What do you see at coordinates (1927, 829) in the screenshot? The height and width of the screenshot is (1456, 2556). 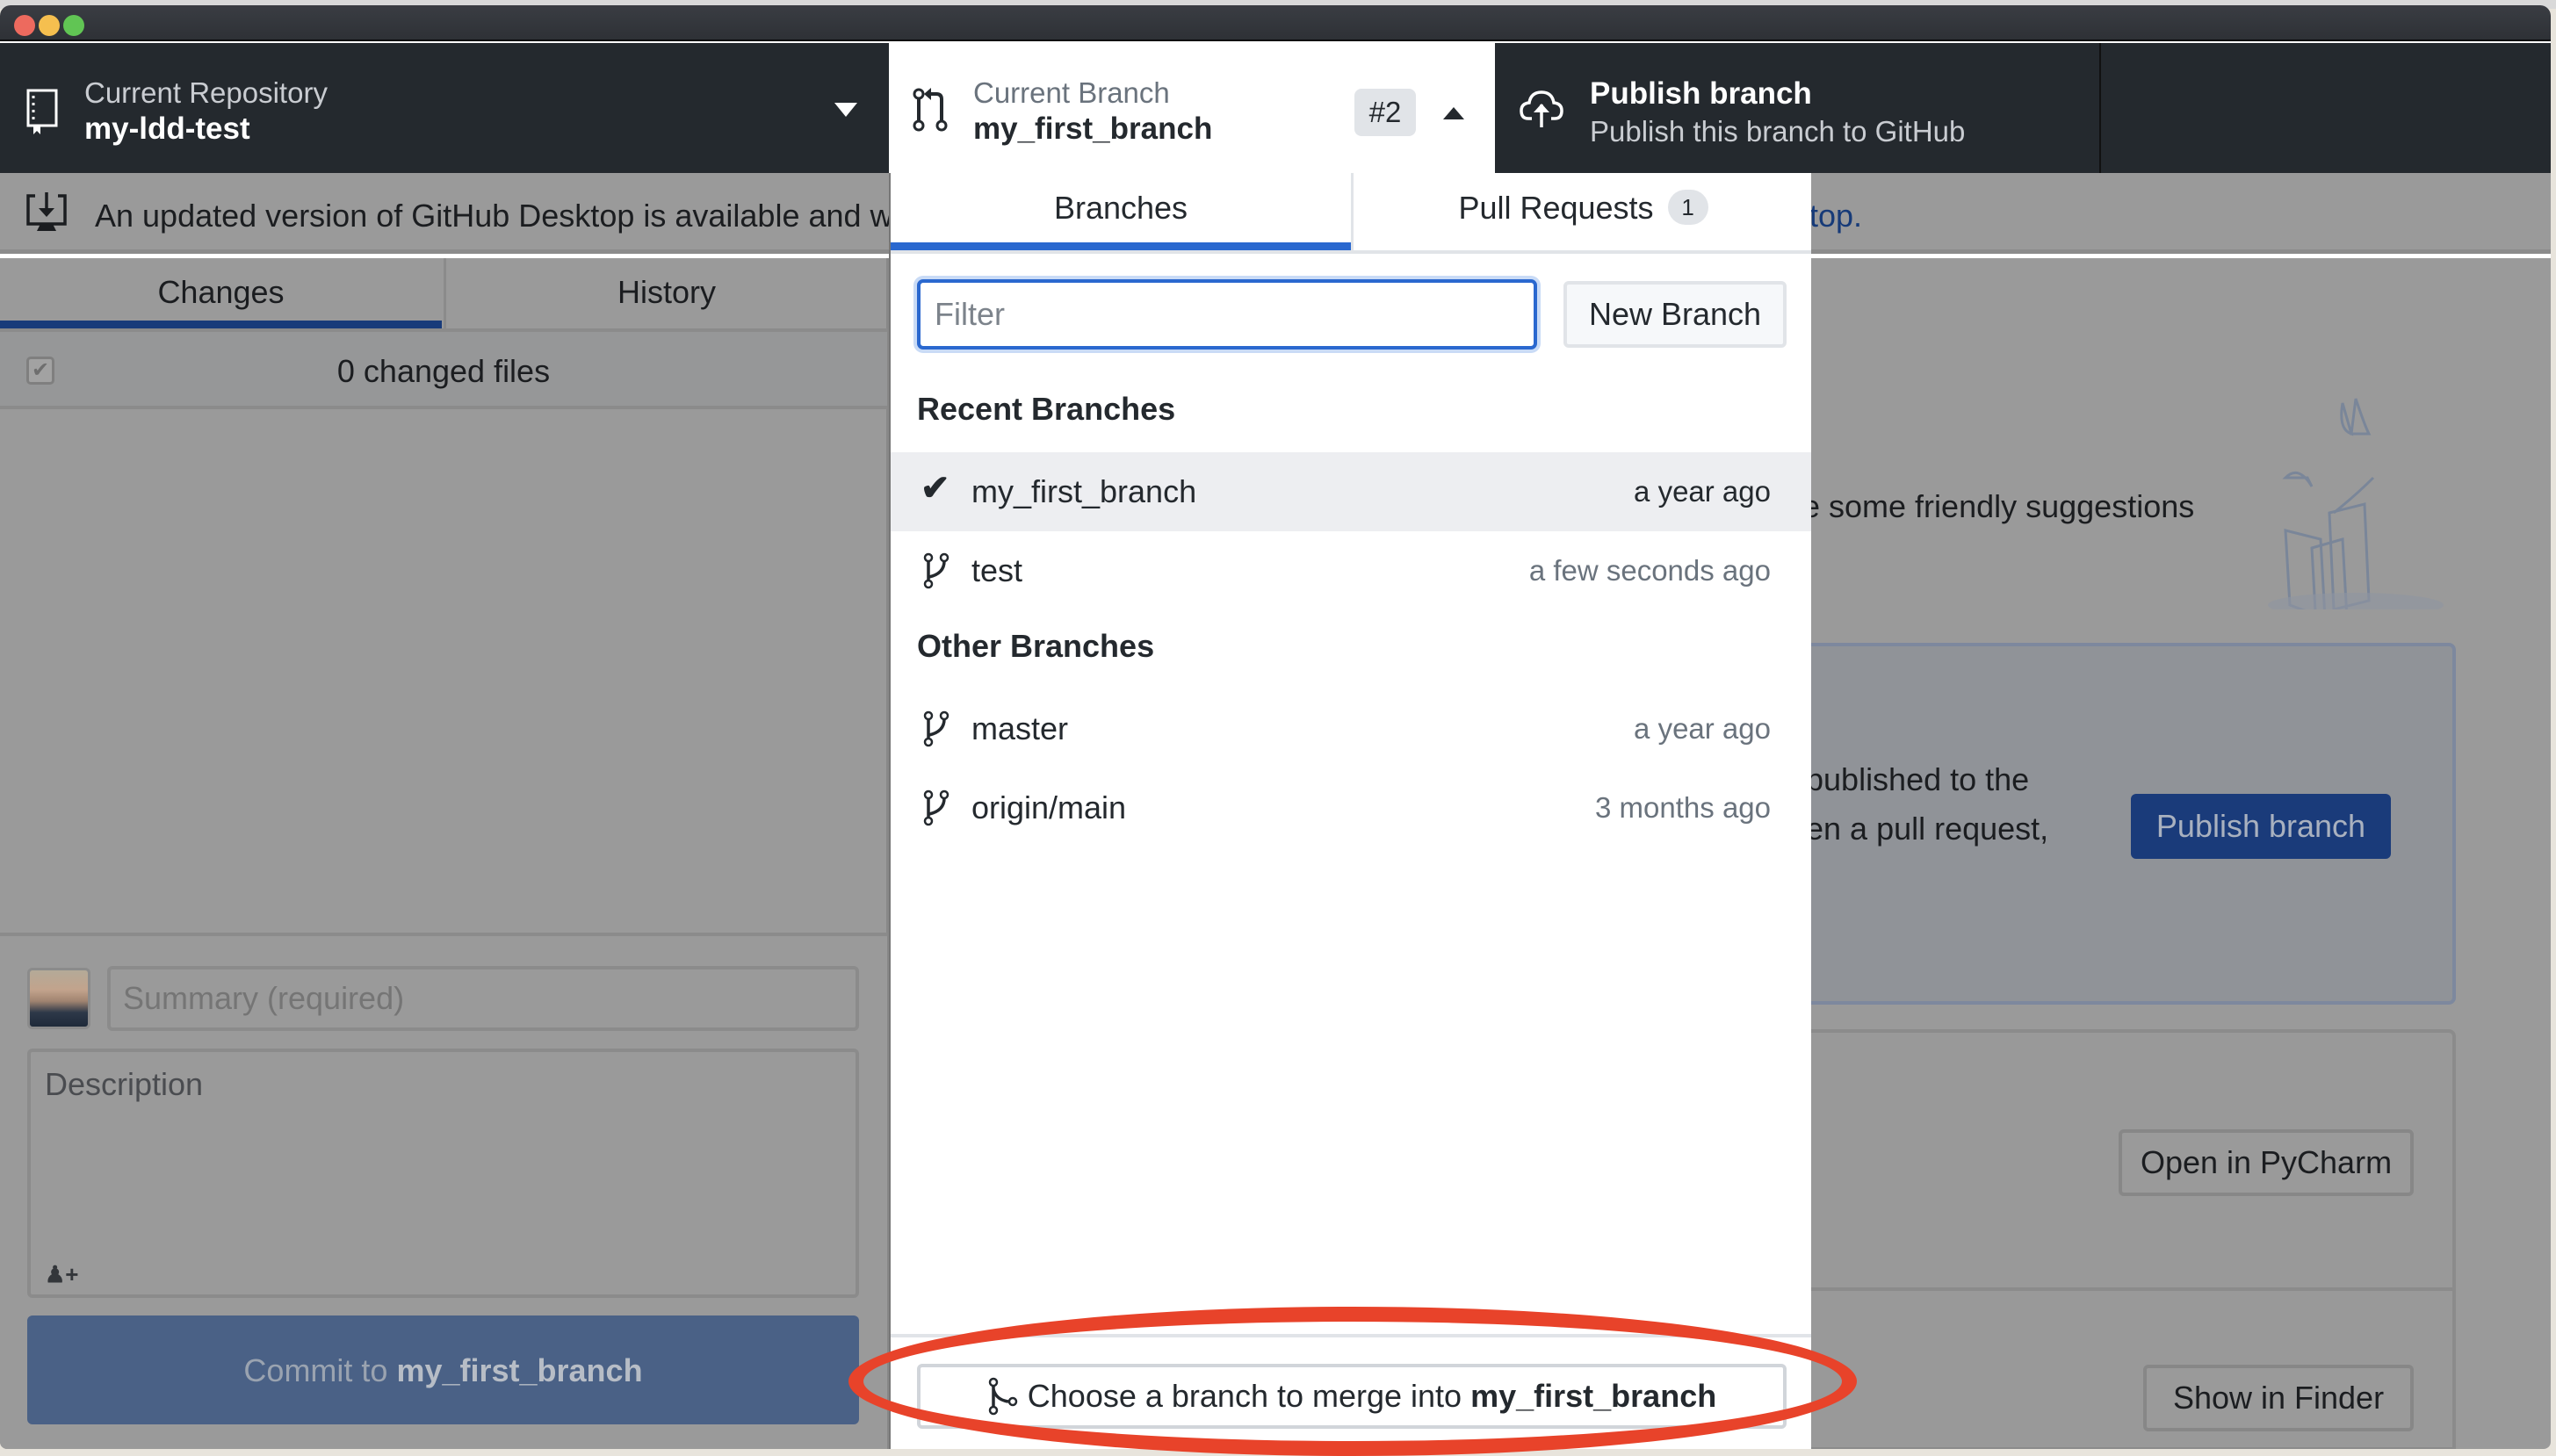 I see `publish-card-line-2: en a pull request,` at bounding box center [1927, 829].